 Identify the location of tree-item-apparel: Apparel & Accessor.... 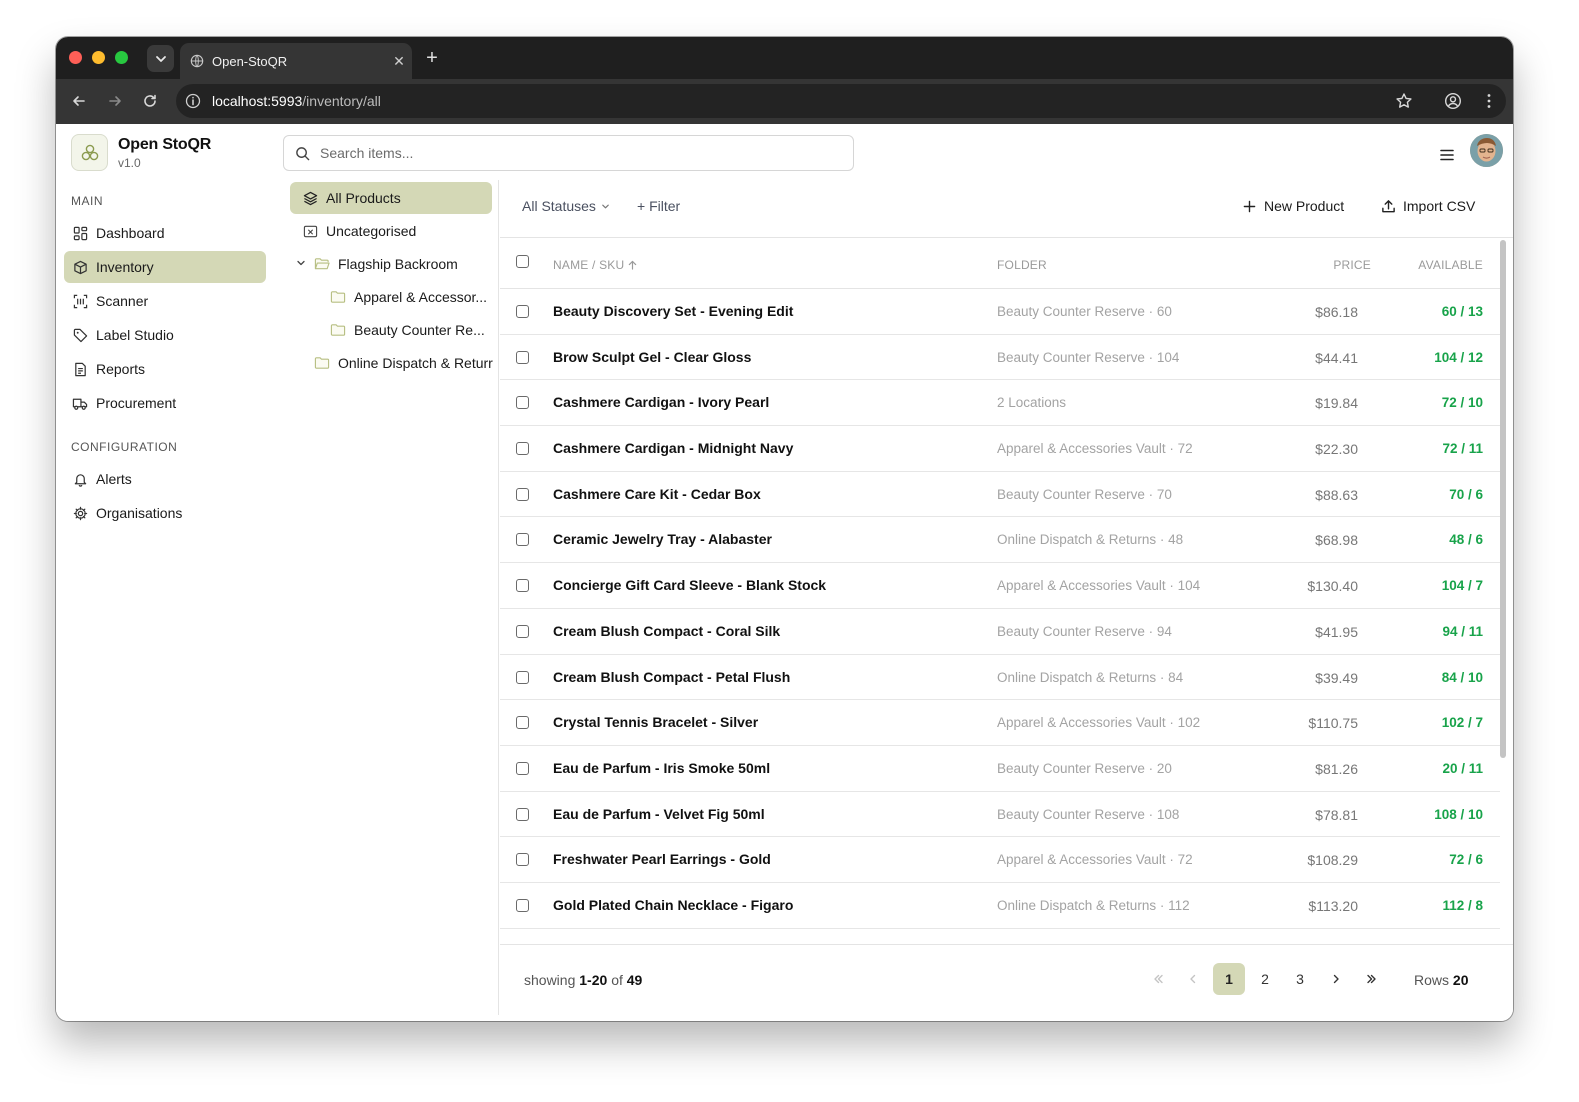
(411, 297).